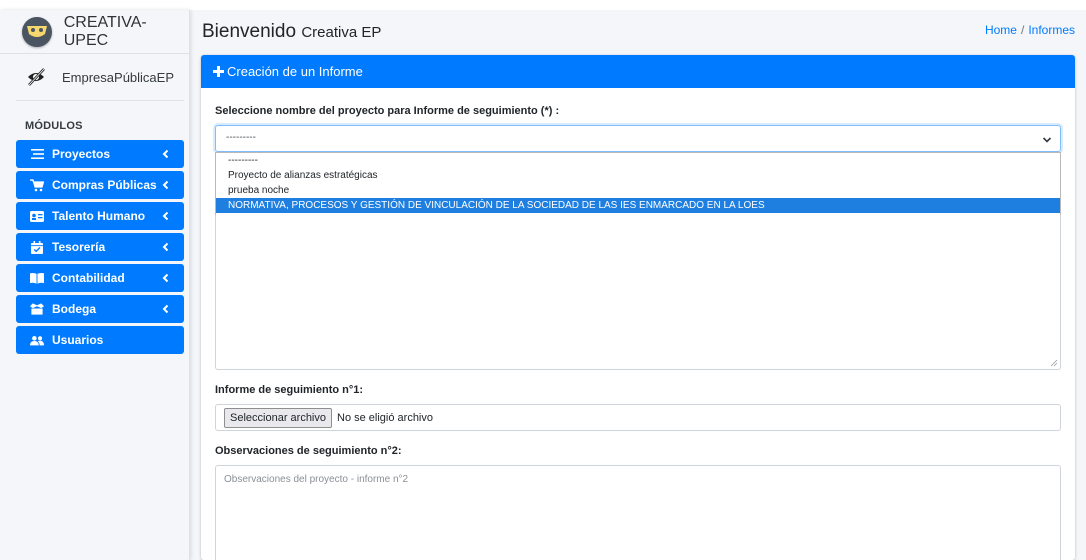  What do you see at coordinates (638, 160) in the screenshot?
I see `project-option: ---------` at bounding box center [638, 160].